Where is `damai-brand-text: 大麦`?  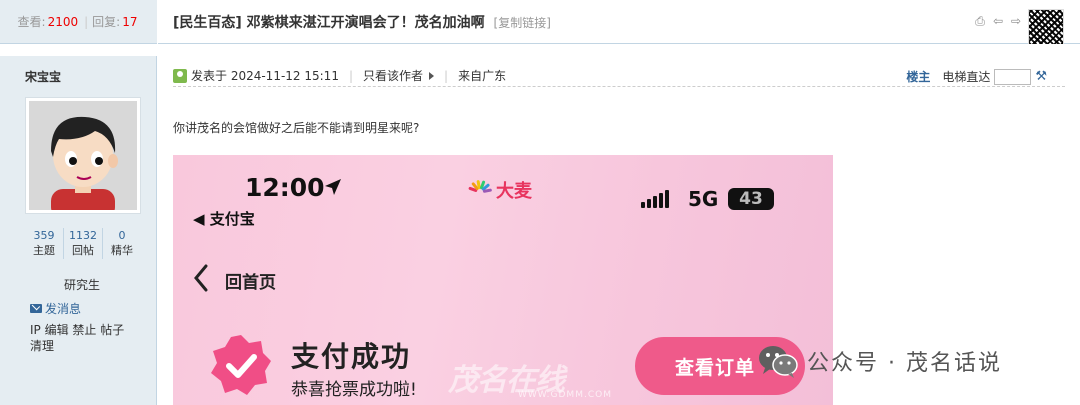 damai-brand-text: 大麦 is located at coordinates (514, 191).